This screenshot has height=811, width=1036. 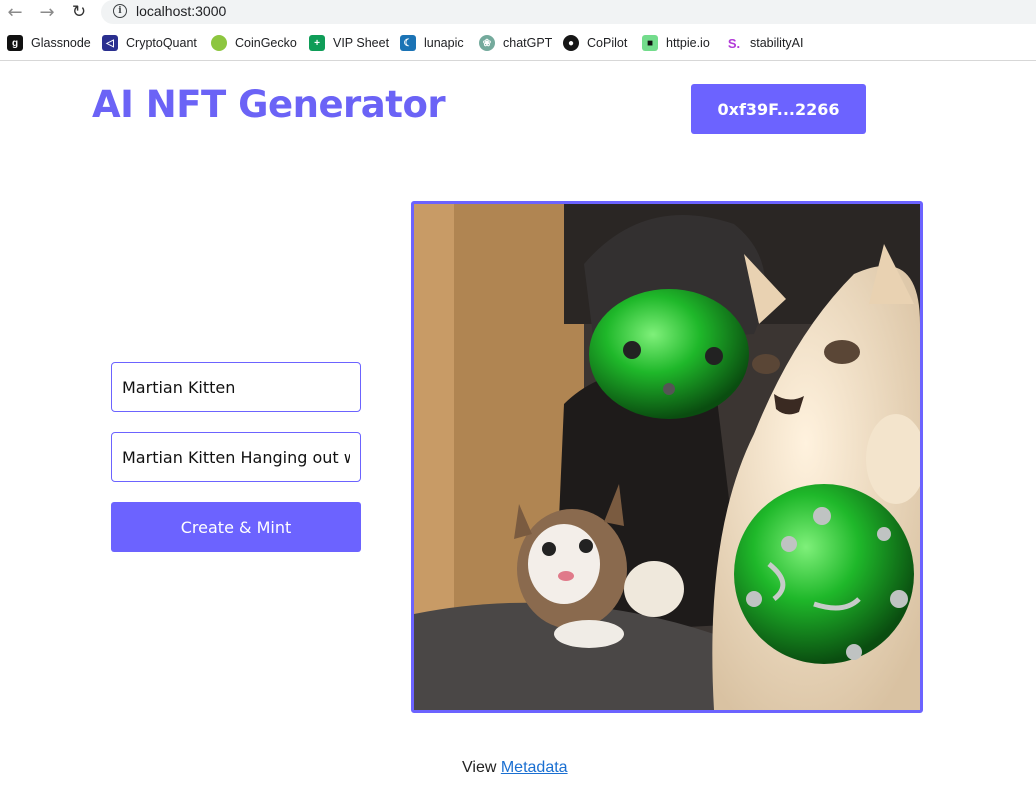 I want to click on browser-toolbar: ← → ↻ i localhost:3000, so click(x=518, y=13).